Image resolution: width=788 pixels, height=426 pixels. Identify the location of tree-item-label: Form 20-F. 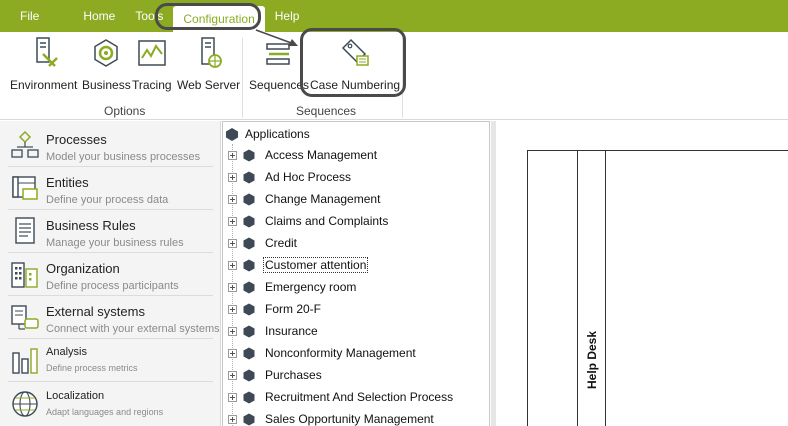
(293, 309).